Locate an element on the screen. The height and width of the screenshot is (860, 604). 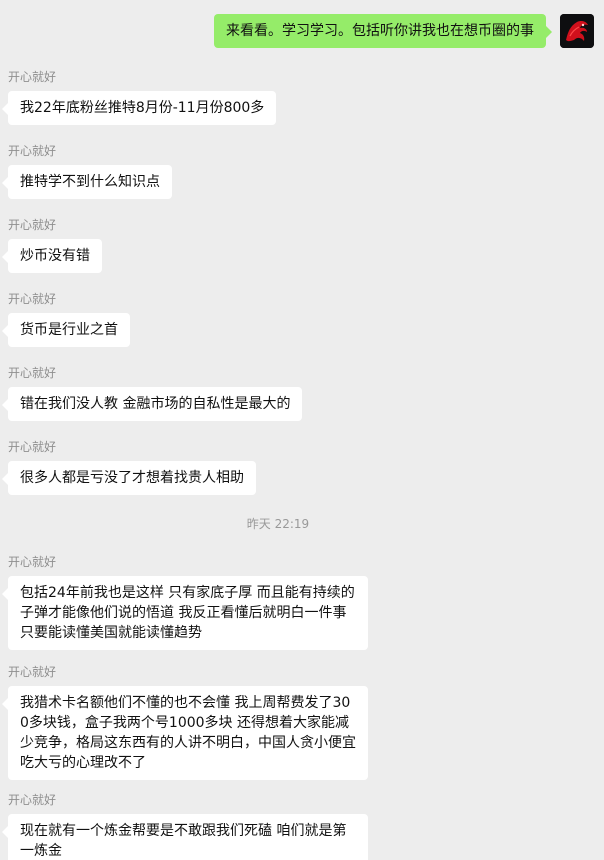
user-avatar is located at coordinates (577, 31).